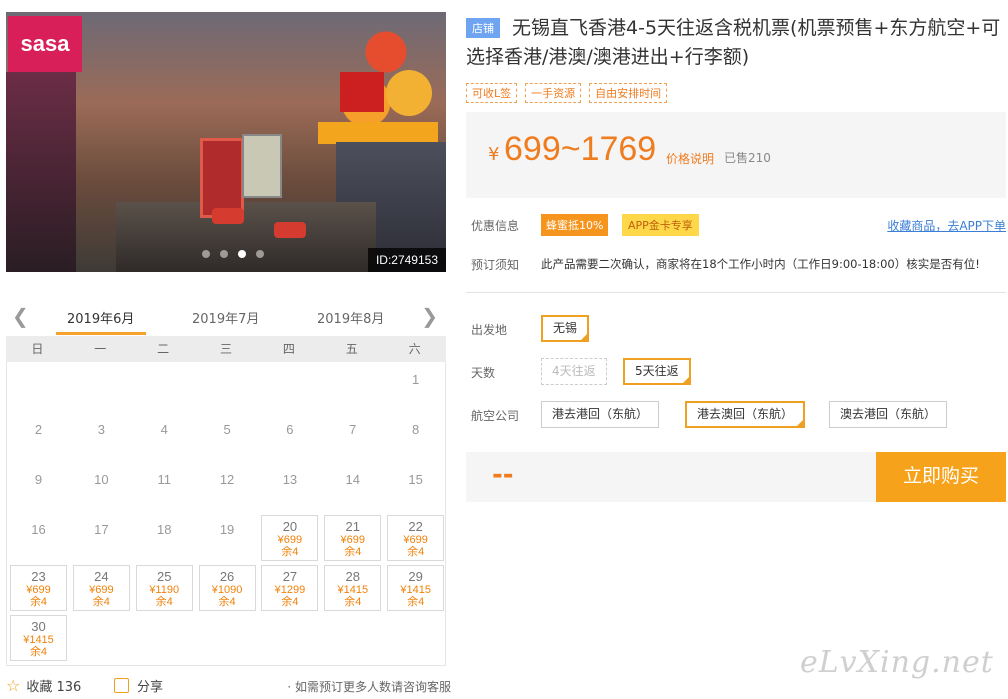 The image size is (1008, 699). Describe the element at coordinates (660, 225) in the screenshot. I see `promo-badge-app: APP金卡专享` at that location.